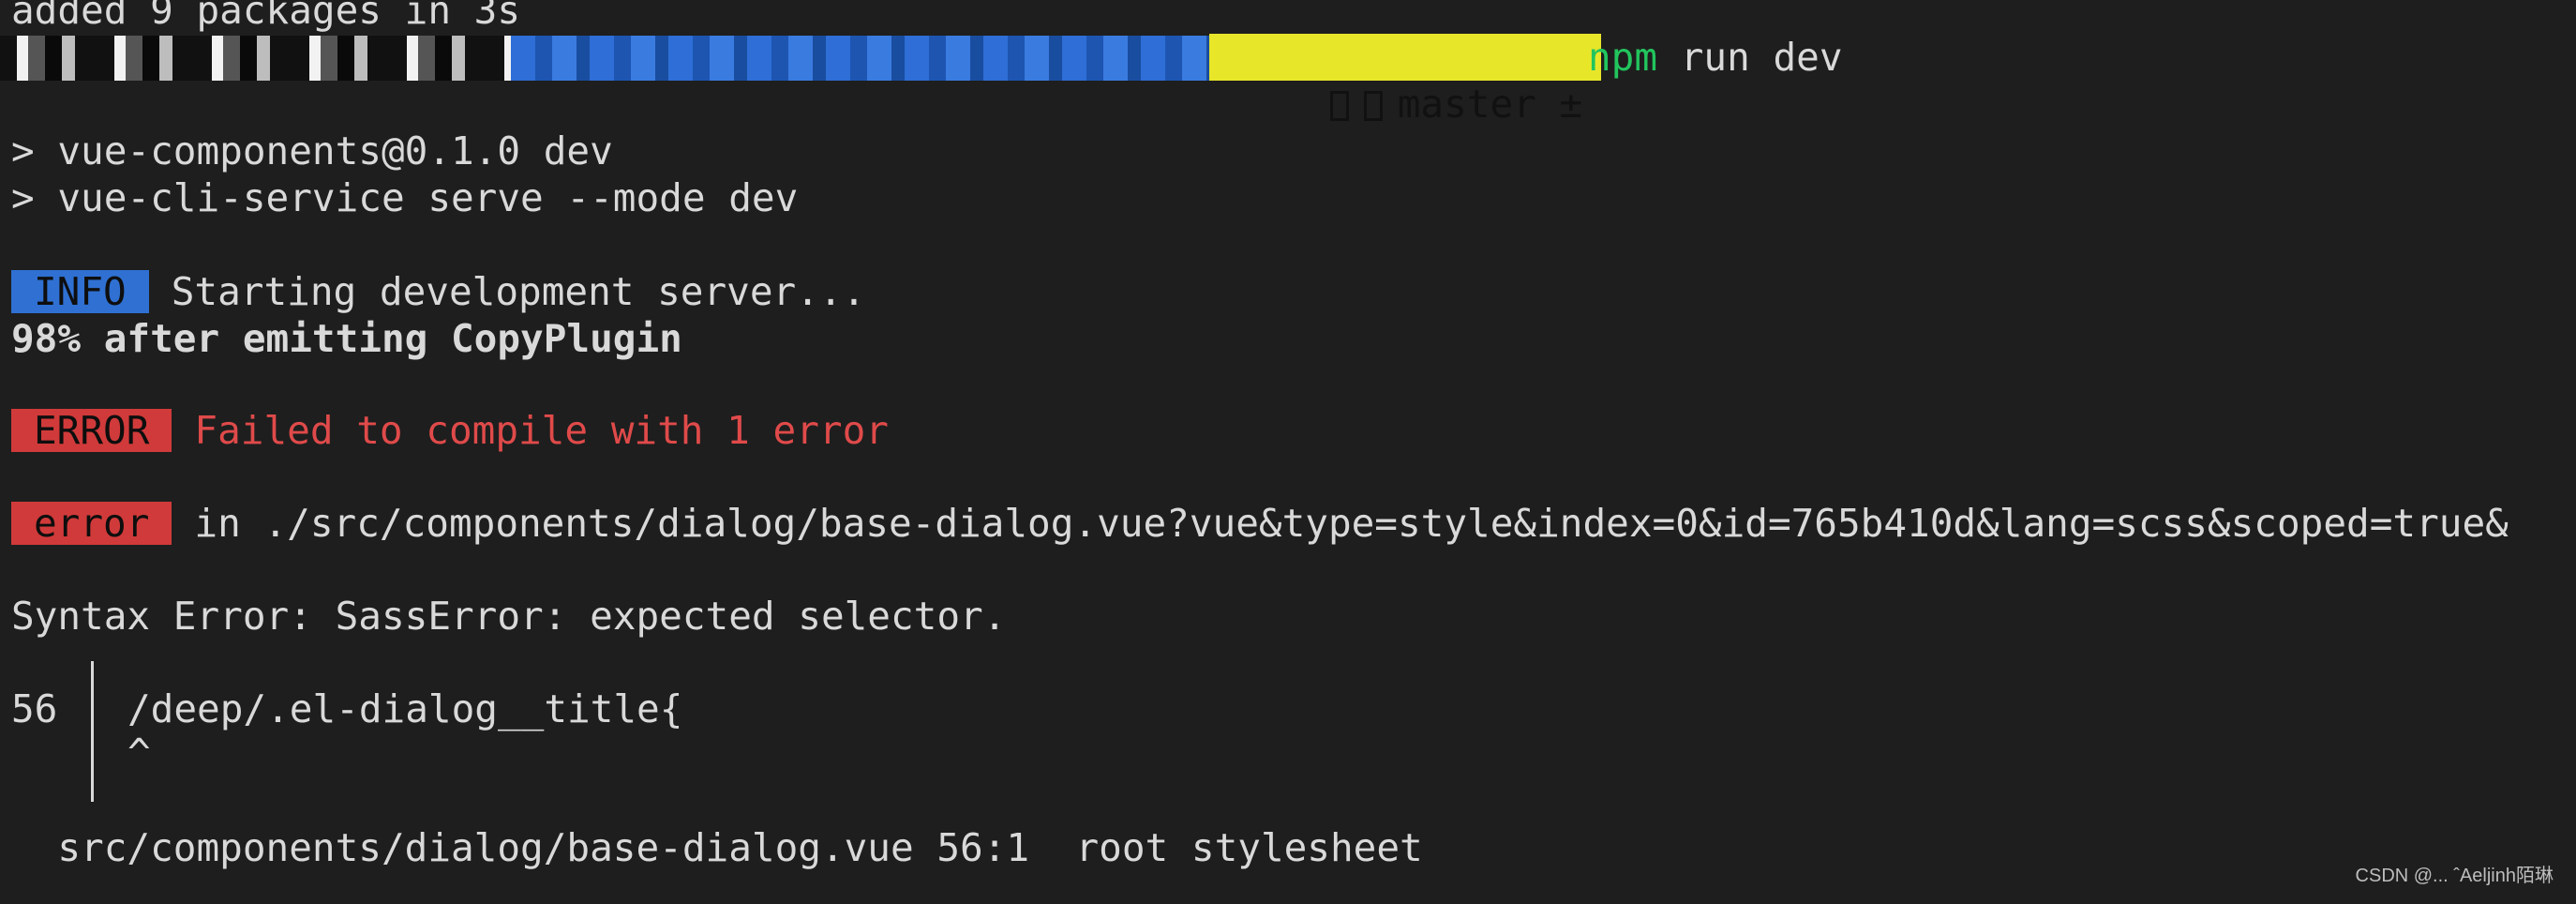 This screenshot has height=904, width=2576. Describe the element at coordinates (1750, 57) in the screenshot. I see `command-args: run dev` at that location.